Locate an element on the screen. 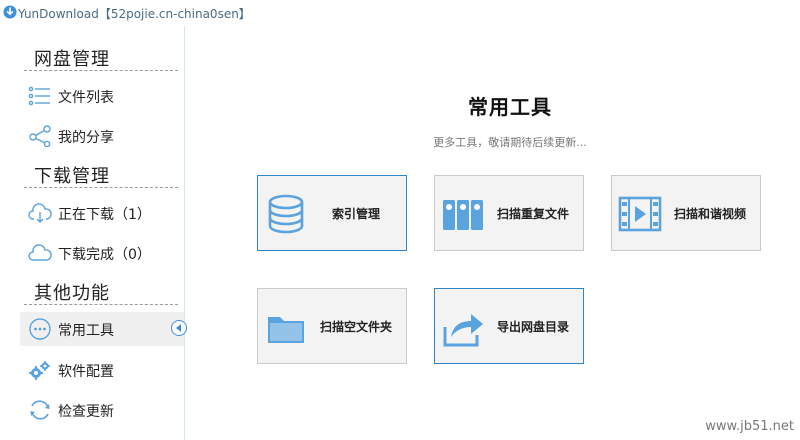 The height and width of the screenshot is (440, 800). sidebar-item-label: 我的分享 is located at coordinates (86, 138).